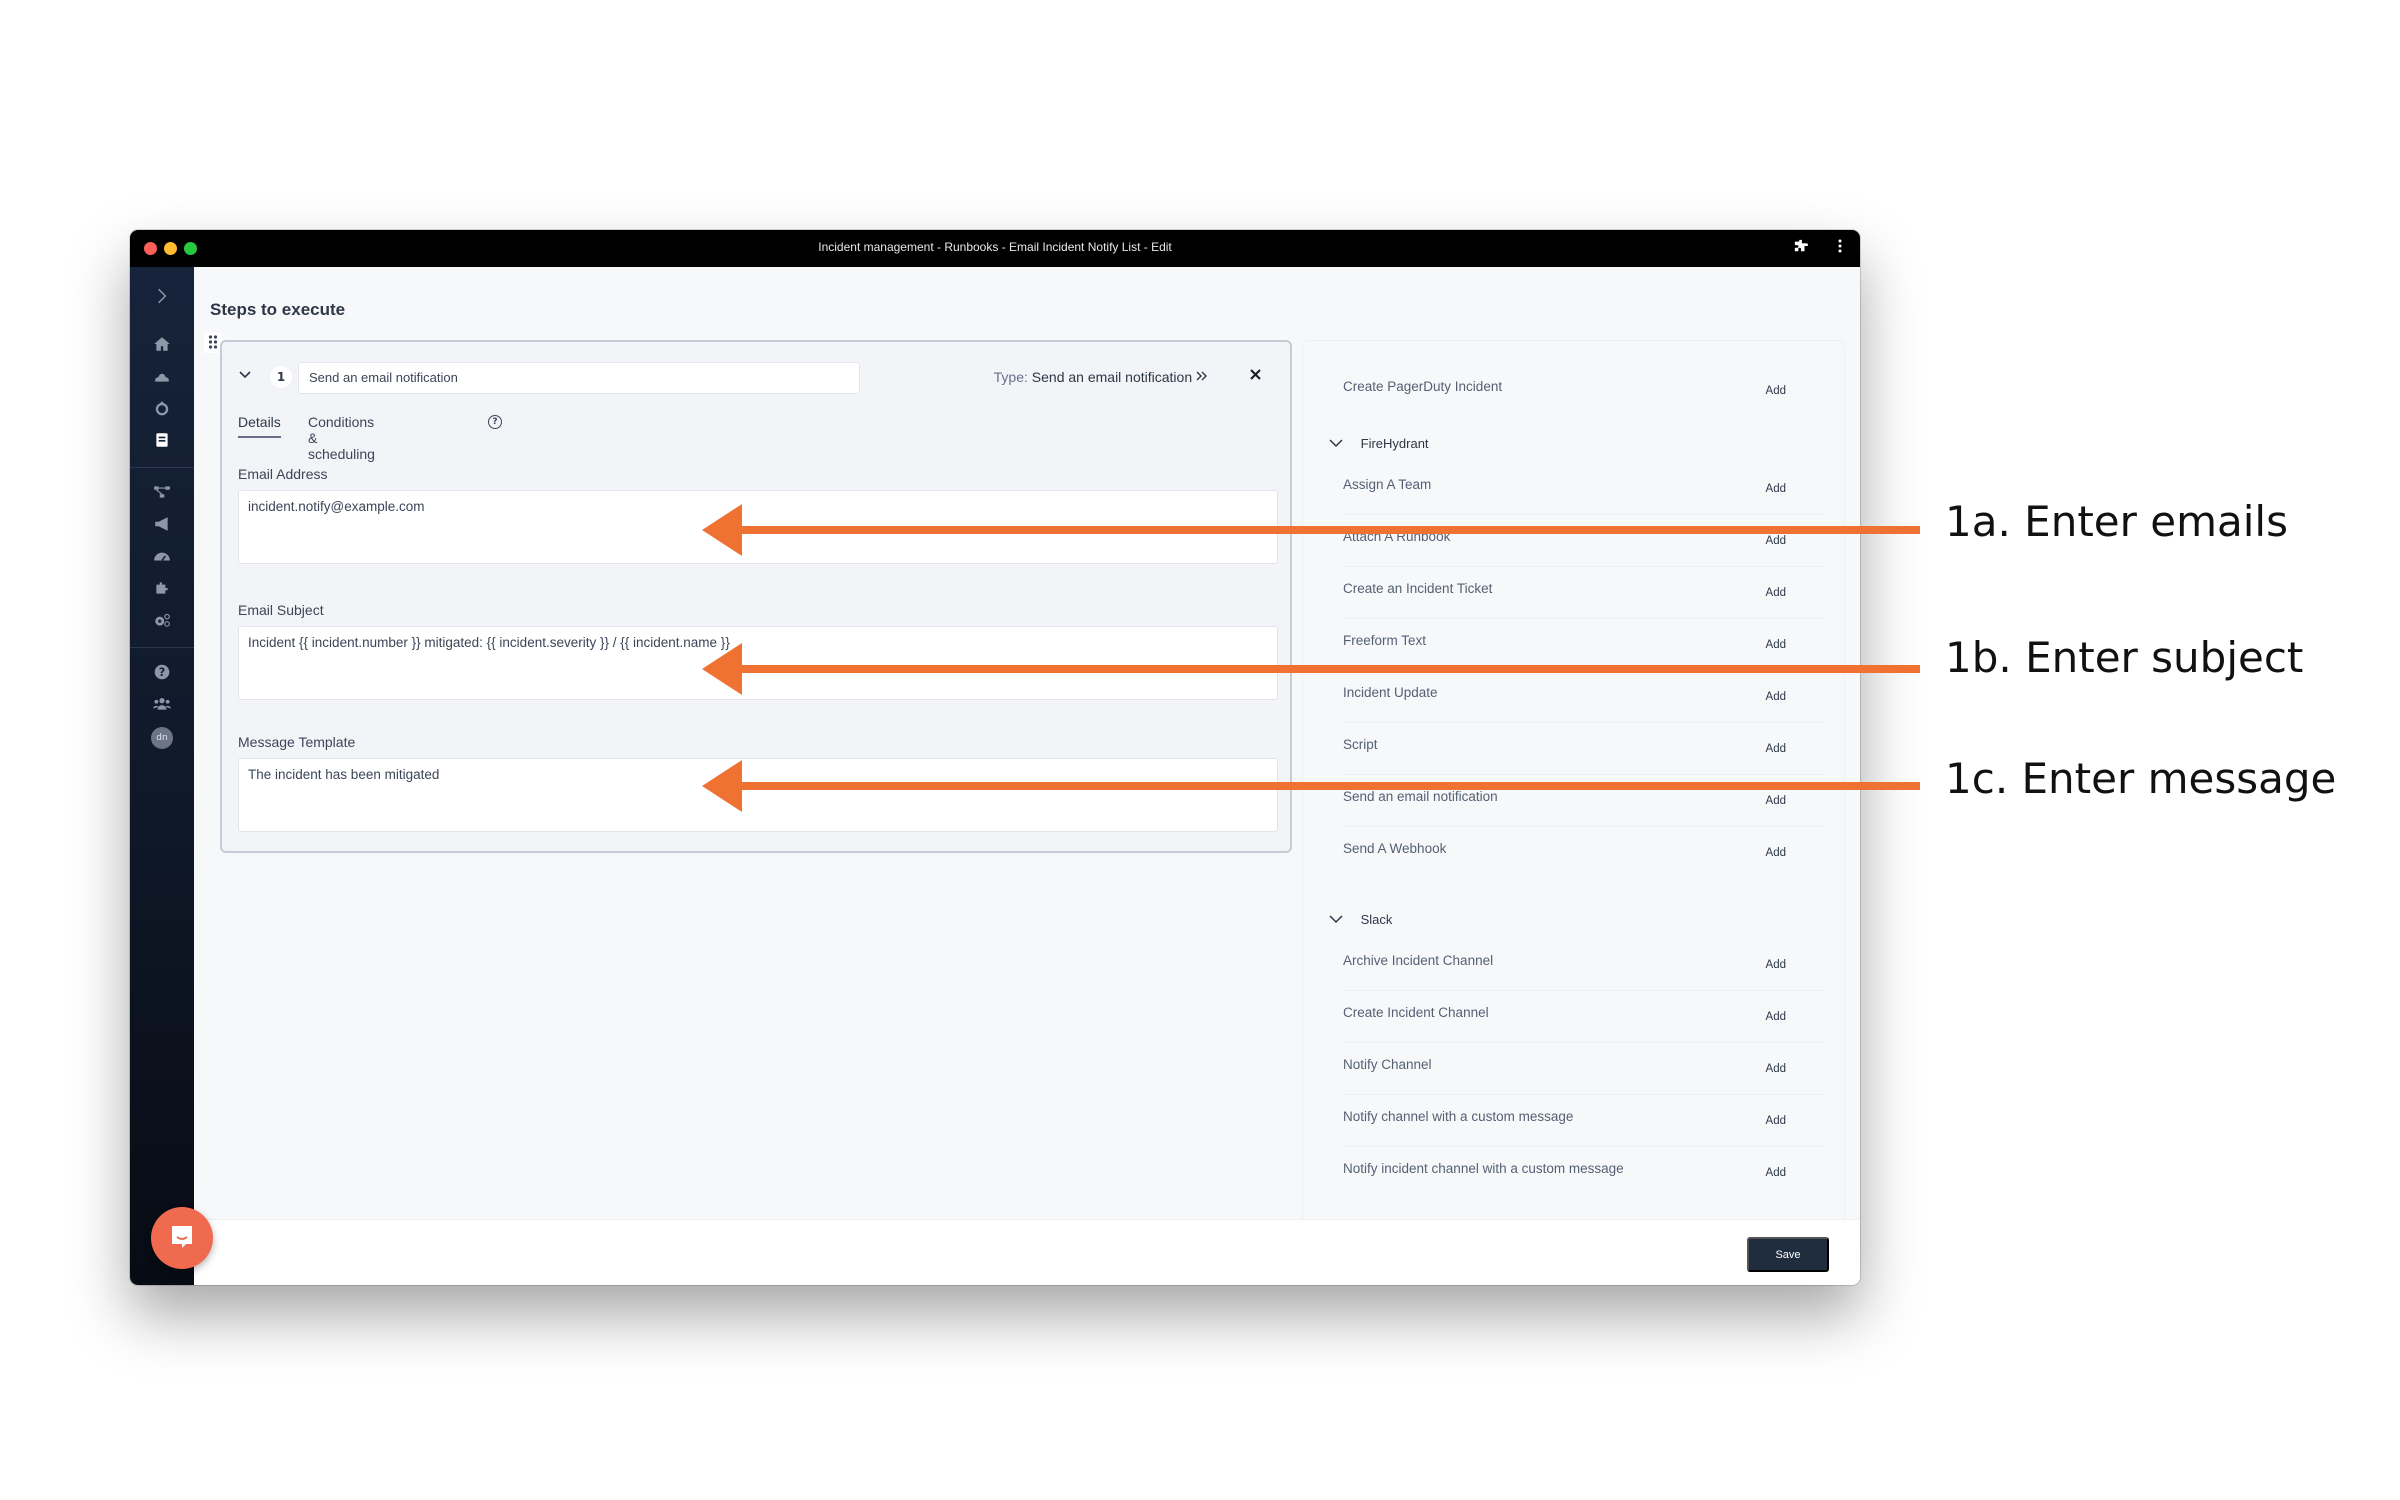 The width and height of the screenshot is (2400, 1500). I want to click on sidebar-item-status-pages, so click(162, 526).